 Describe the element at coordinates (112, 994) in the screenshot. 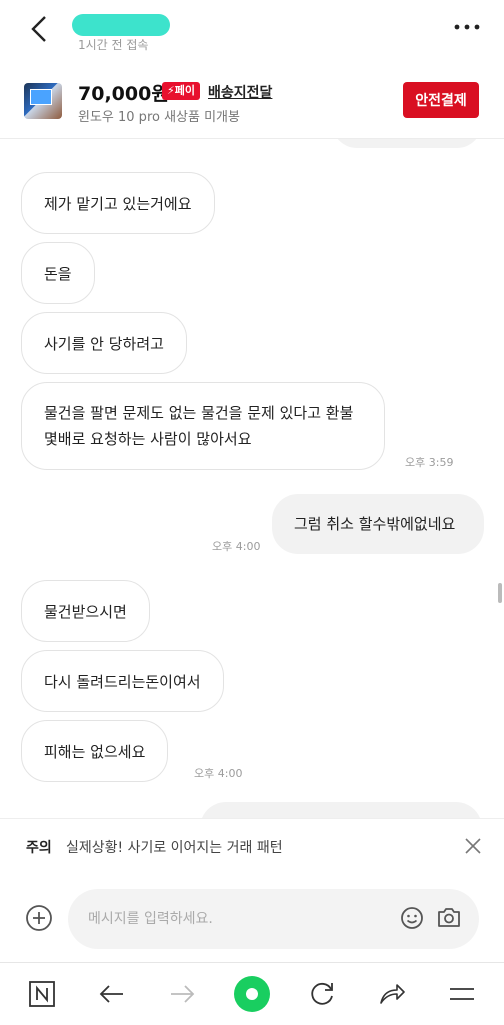

I see `back-arrow-icon` at that location.